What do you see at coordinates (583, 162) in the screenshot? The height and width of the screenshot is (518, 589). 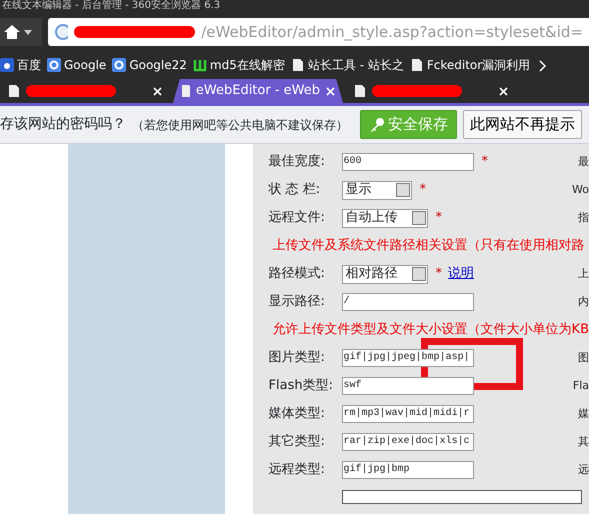 I see `field-label: 最` at bounding box center [583, 162].